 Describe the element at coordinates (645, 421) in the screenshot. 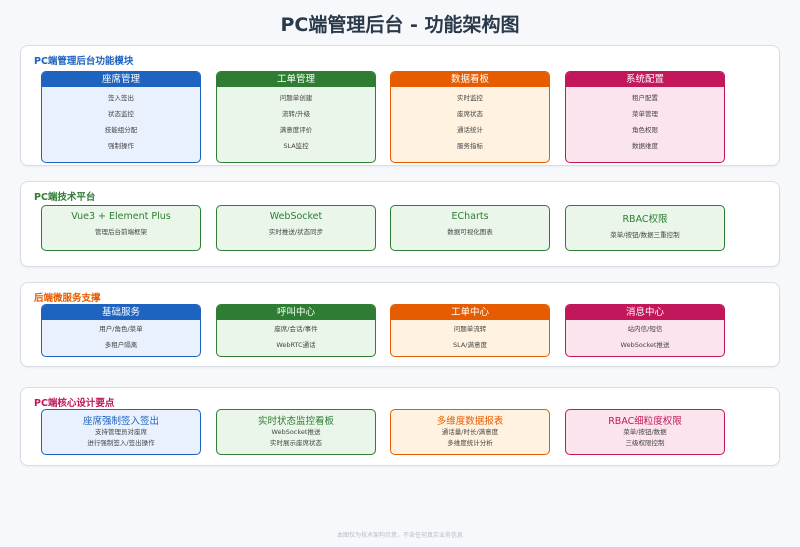

I see `design-card-title: RBAC细粒度权限` at that location.